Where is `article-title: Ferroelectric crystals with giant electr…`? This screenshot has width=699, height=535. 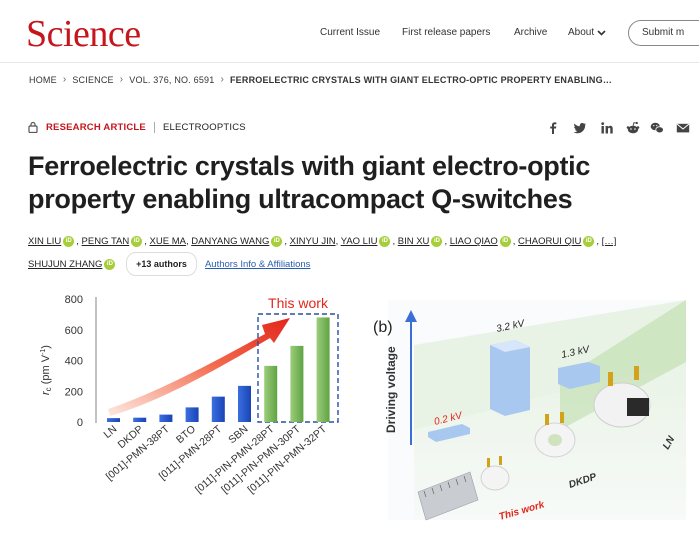
article-title: Ferroelectric crystals with giant electr… is located at coordinates (309, 182).